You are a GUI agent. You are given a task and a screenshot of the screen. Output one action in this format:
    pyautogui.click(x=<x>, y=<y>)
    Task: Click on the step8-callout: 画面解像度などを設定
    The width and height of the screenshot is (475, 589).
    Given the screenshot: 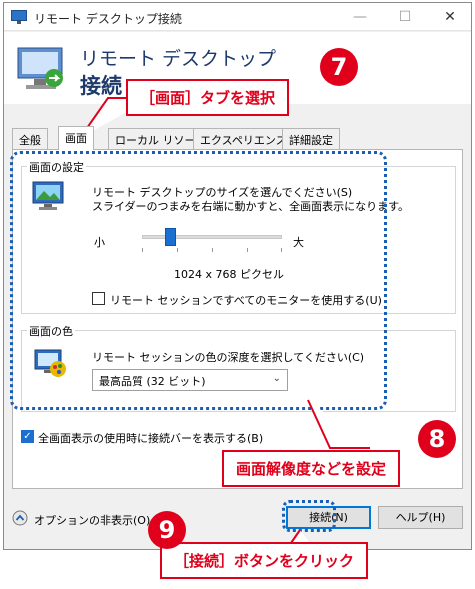 What is the action you would take?
    pyautogui.click(x=311, y=468)
    